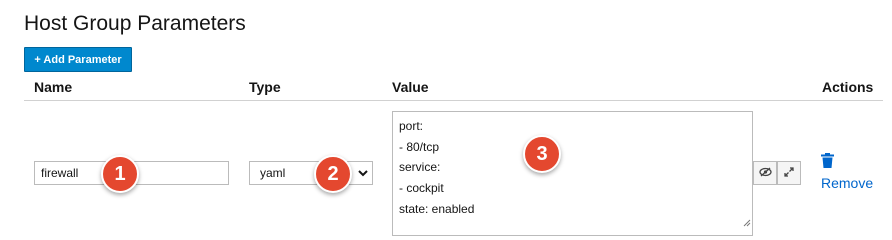 The height and width of the screenshot is (240, 892). What do you see at coordinates (419, 146) in the screenshot?
I see `value-line: - 80/tcp` at bounding box center [419, 146].